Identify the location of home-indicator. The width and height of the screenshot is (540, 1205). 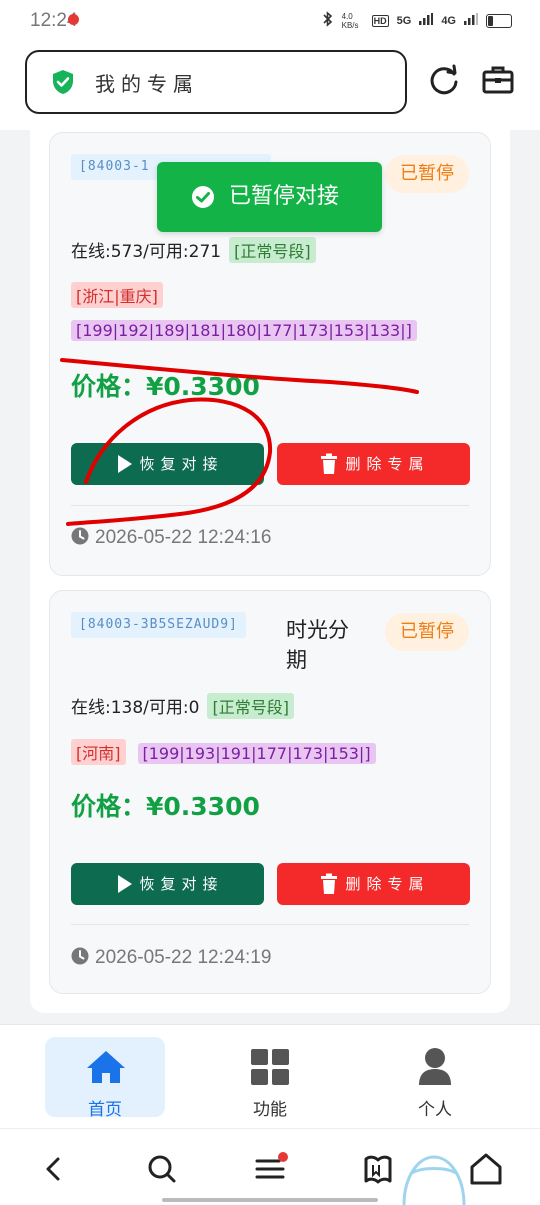
(270, 1200).